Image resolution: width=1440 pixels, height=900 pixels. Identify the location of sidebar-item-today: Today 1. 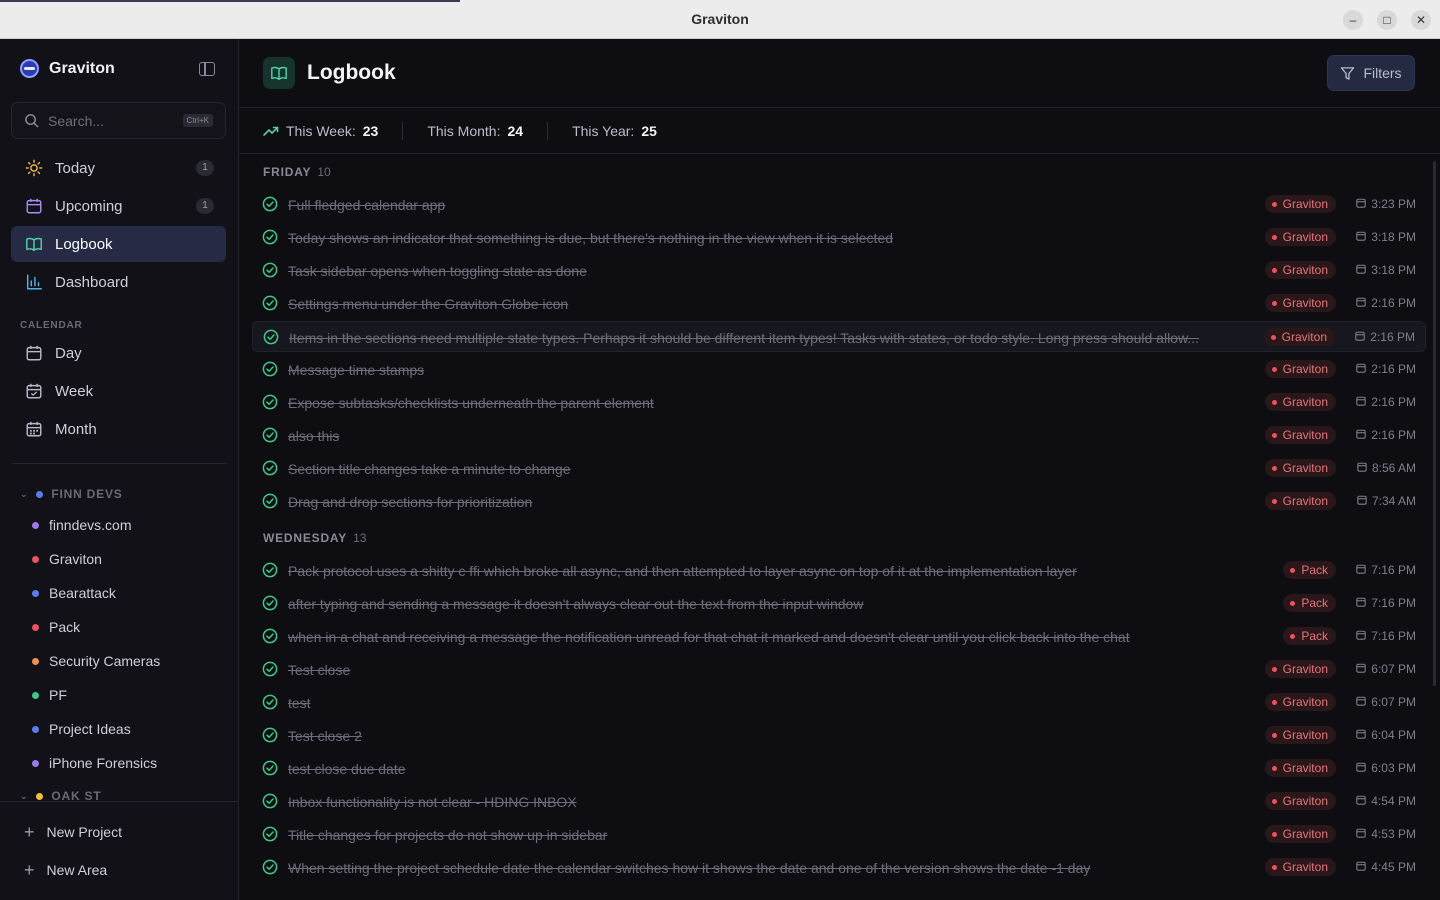
(118, 168).